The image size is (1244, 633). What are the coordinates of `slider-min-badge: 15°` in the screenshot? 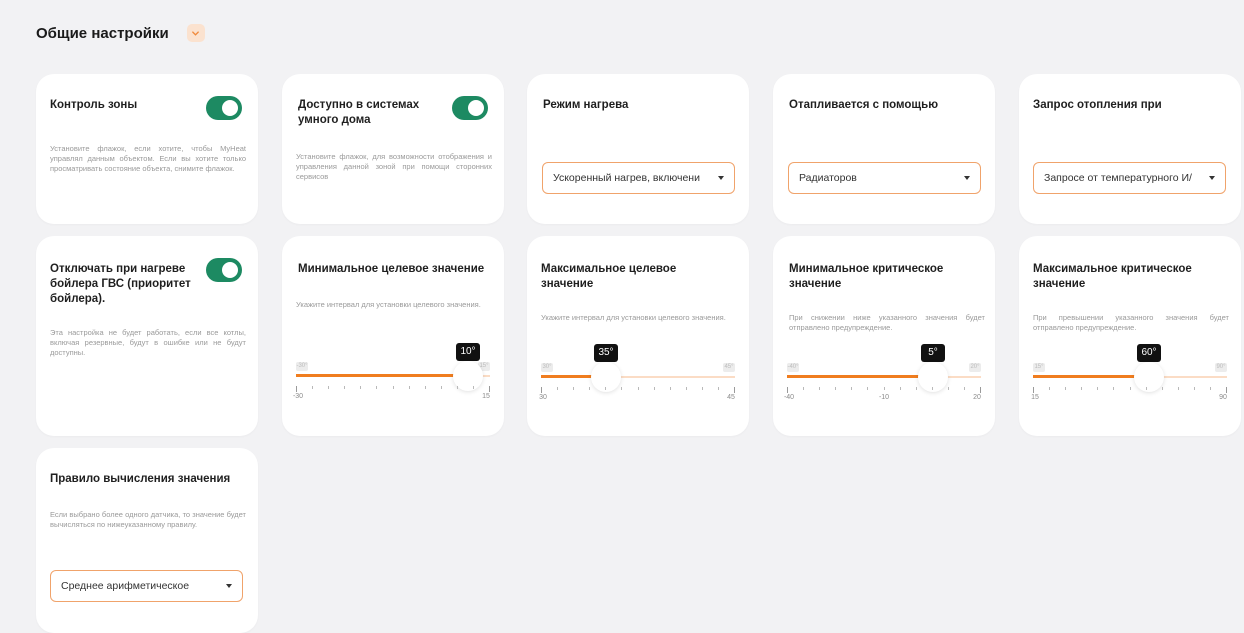 It's located at (1039, 367).